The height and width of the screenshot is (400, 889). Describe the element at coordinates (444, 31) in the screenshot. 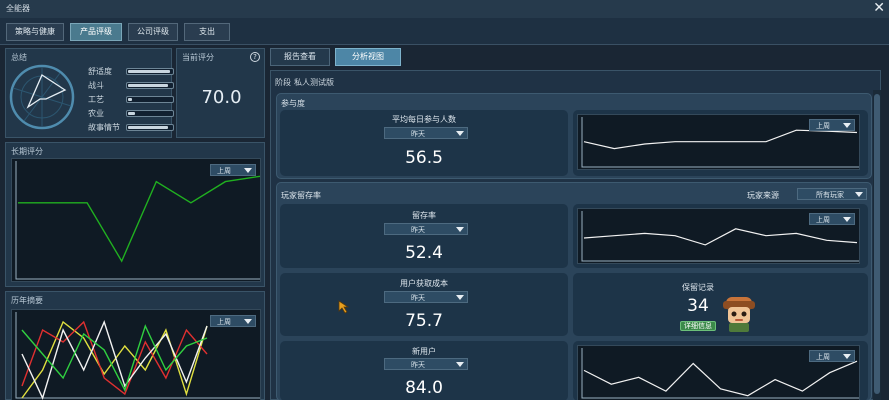

I see `top-navigation: 策略与健康 产品评级 公司评级 支出` at that location.